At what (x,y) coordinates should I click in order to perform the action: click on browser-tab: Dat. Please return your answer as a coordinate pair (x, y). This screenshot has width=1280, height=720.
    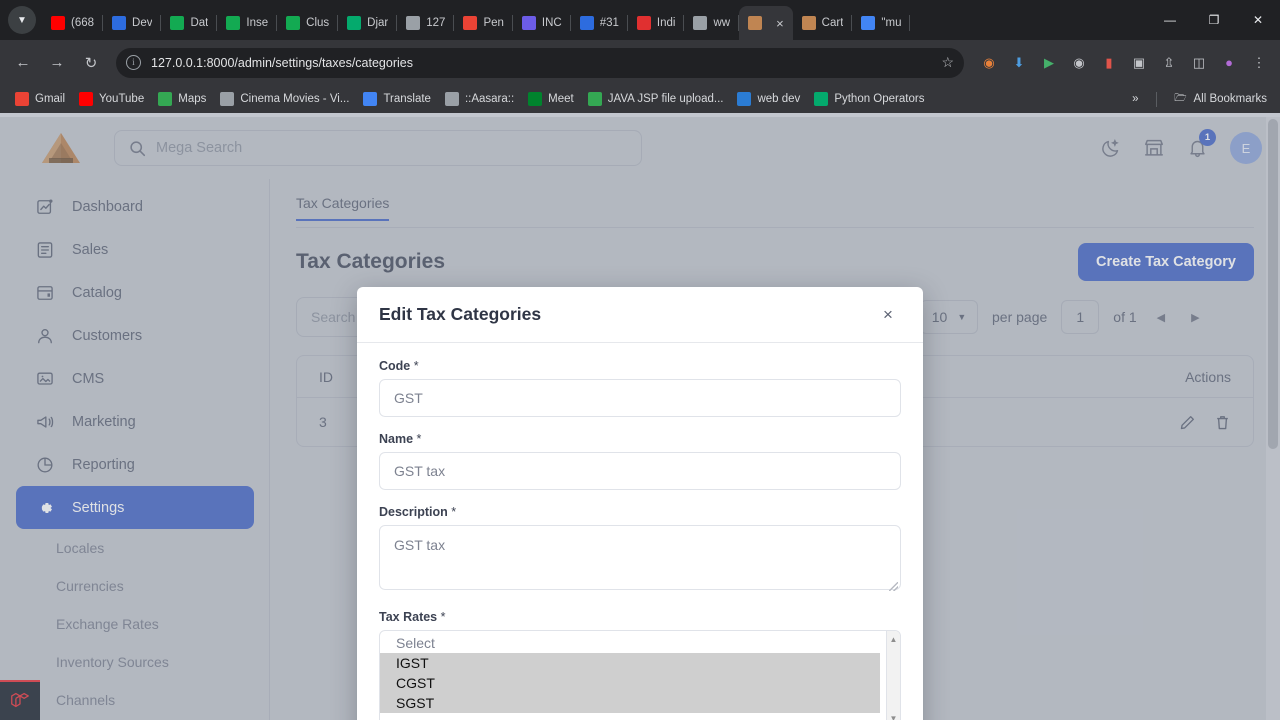
    Looking at the image, I should click on (189, 23).